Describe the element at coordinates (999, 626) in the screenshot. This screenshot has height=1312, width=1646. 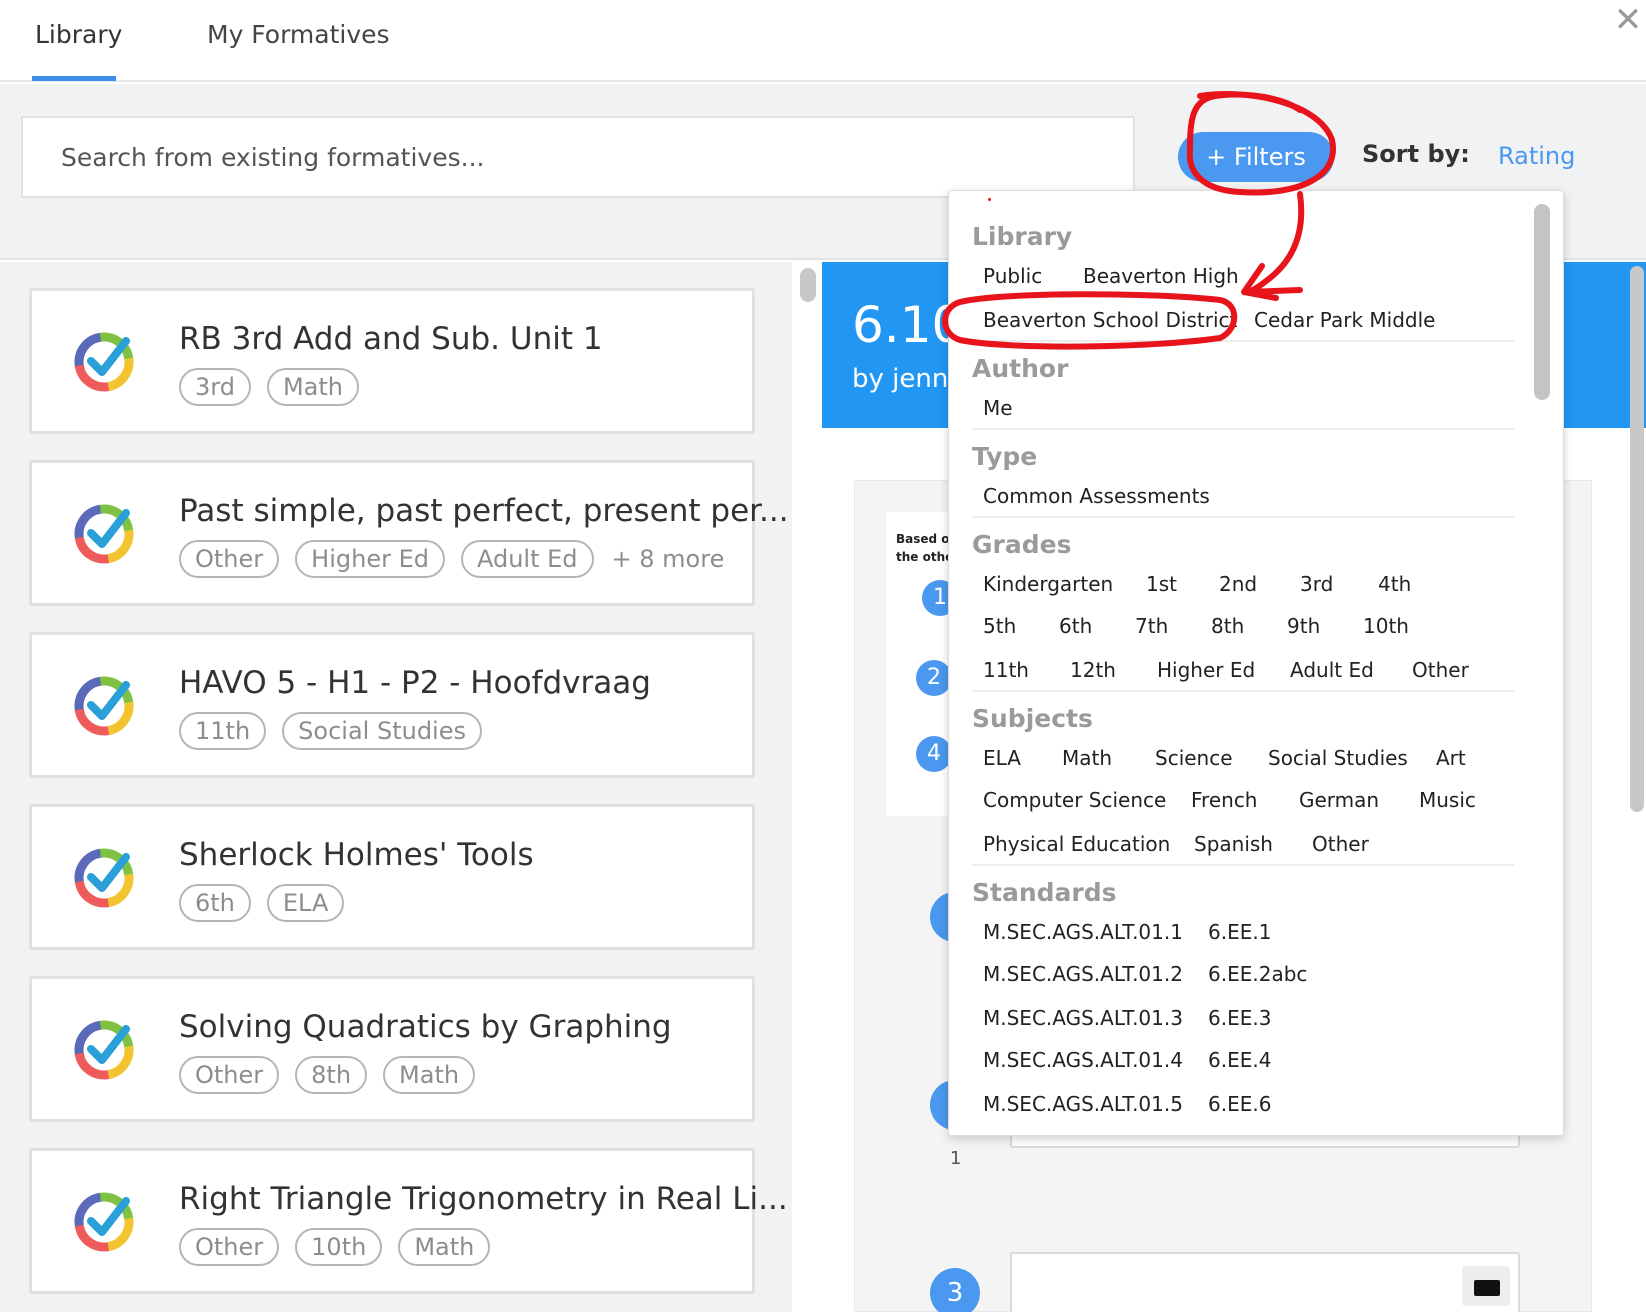
I see `filter-option-grade: 5th` at that location.